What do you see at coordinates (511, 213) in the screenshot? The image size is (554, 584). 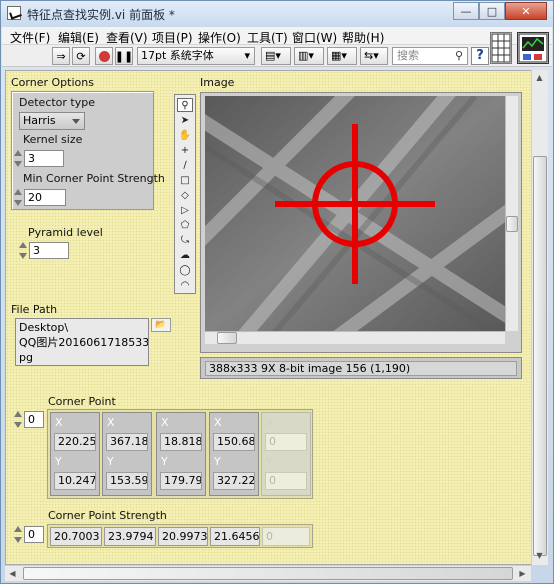 I see `image-vertical-scrollbar` at bounding box center [511, 213].